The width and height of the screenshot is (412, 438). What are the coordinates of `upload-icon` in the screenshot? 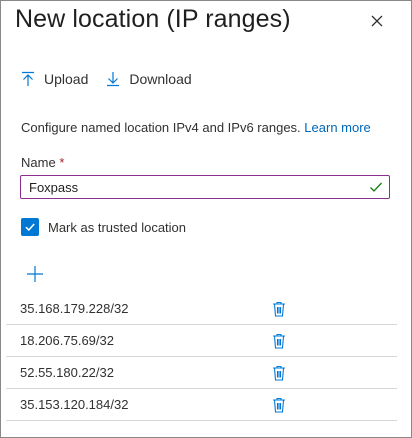 It's located at (28, 78).